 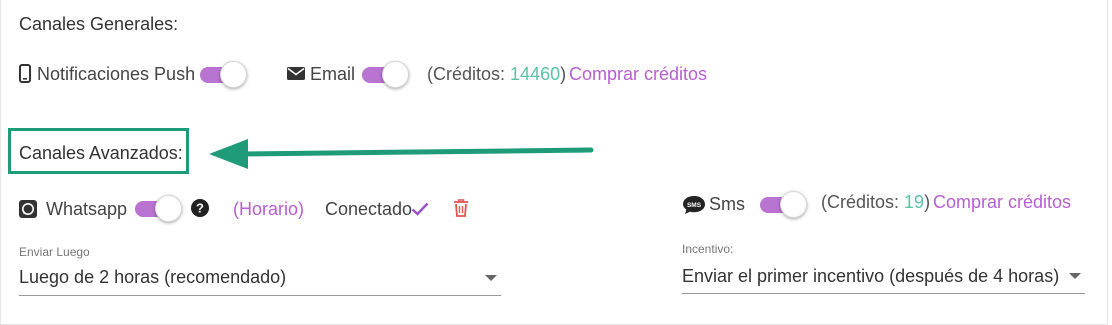 What do you see at coordinates (333, 74) in the screenshot?
I see `email-label: Email` at bounding box center [333, 74].